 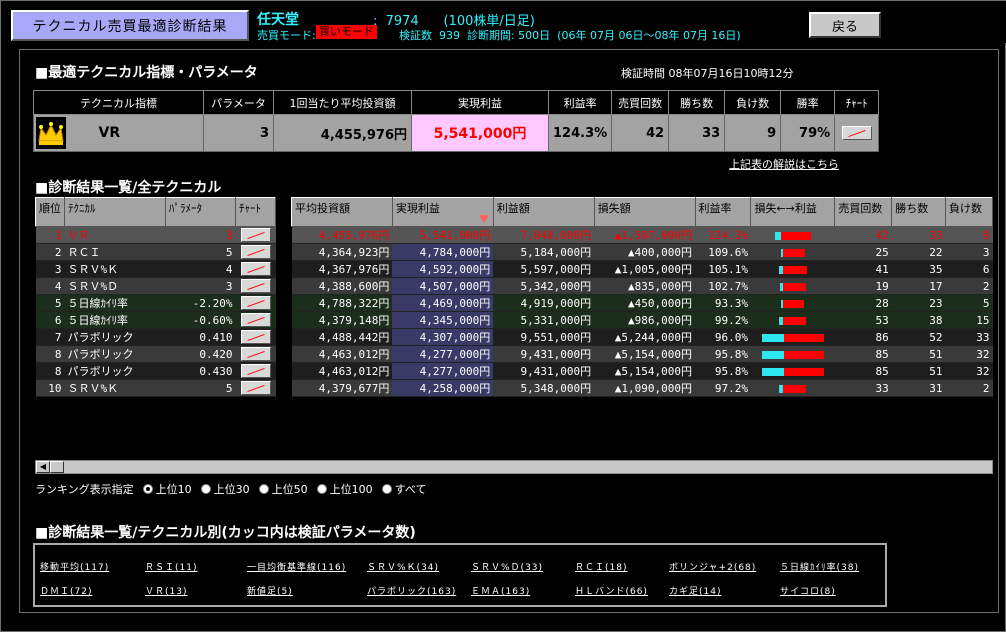 I want to click on gain-cell: 5,597,000円, so click(x=544, y=269).